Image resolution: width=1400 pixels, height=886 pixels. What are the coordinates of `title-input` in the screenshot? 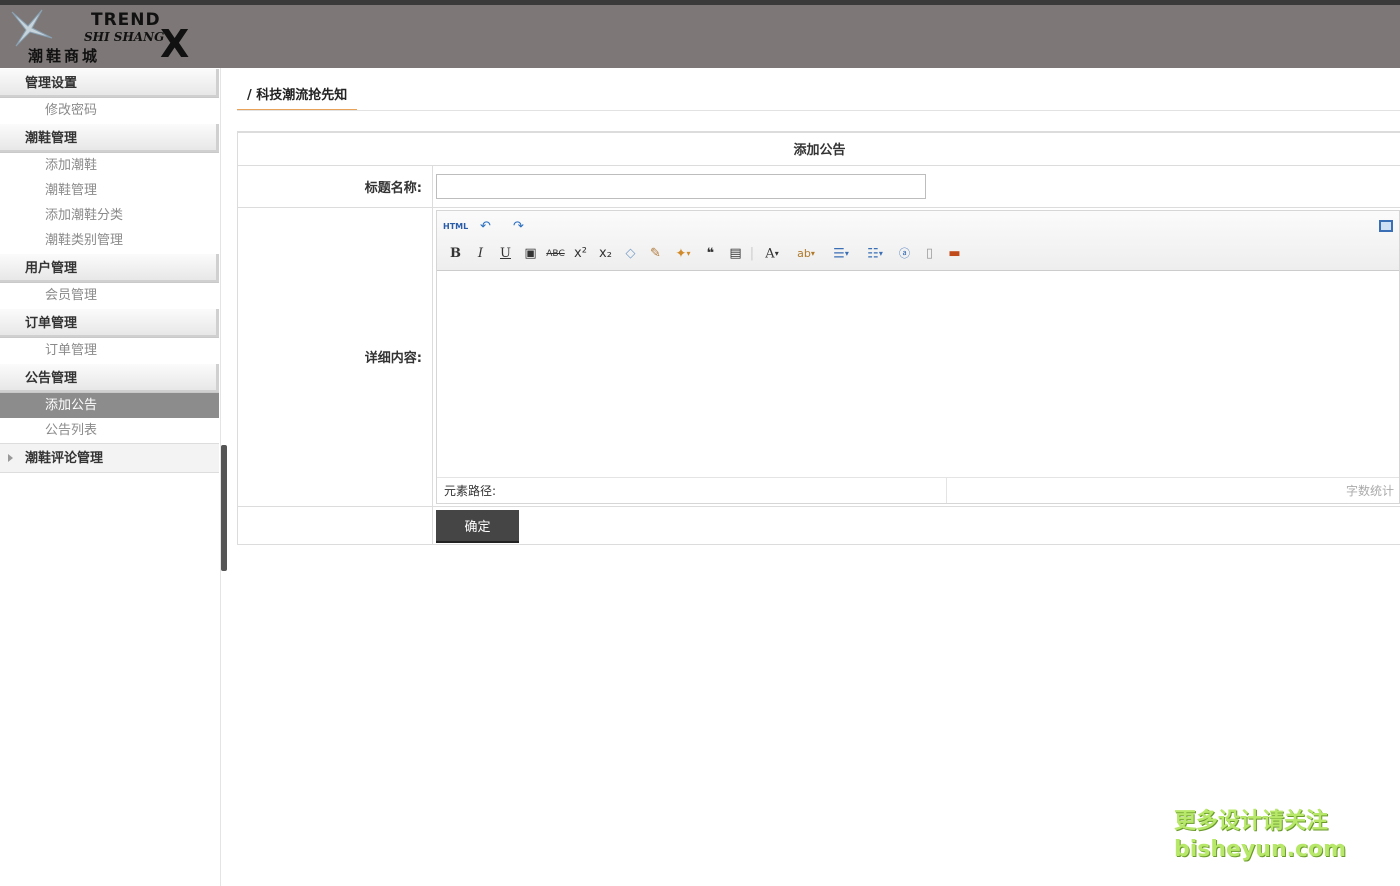 It's located at (681, 186).